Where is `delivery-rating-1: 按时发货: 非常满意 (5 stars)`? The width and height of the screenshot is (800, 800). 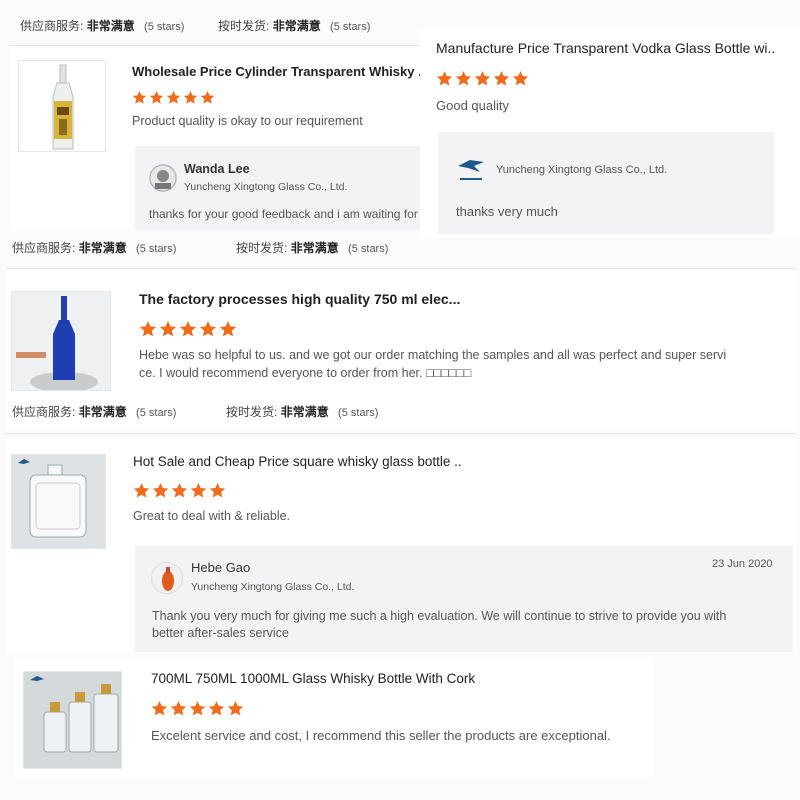 delivery-rating-1: 按时发货: 非常满意 (5 stars) is located at coordinates (294, 26).